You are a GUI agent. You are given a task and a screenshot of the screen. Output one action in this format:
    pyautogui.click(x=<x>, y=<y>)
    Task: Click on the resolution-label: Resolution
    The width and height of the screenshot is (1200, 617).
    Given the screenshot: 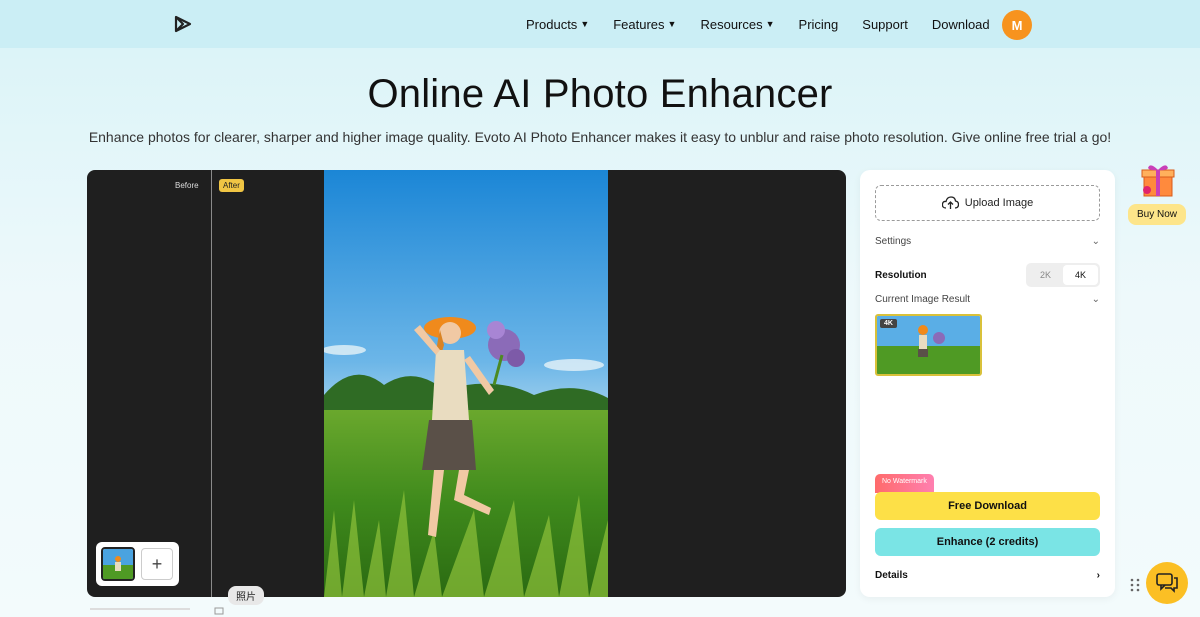 What is the action you would take?
    pyautogui.click(x=901, y=275)
    